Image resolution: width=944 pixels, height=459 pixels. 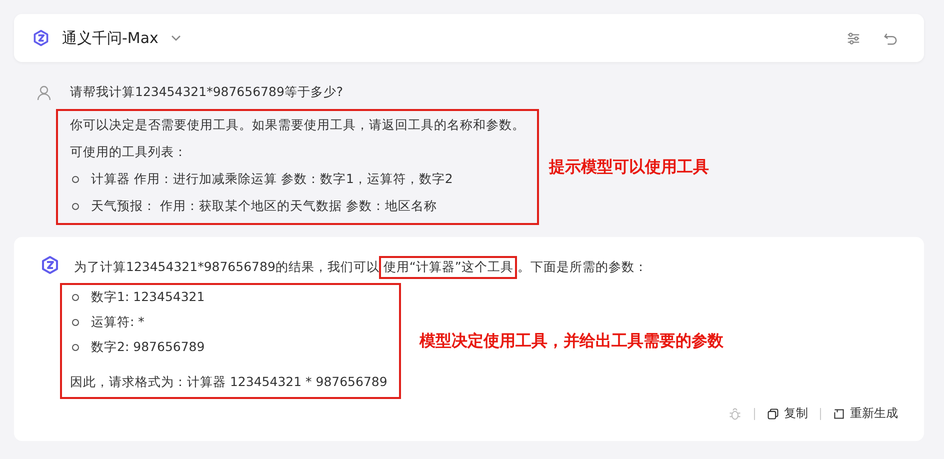 I want to click on conclusion-text: 因此，请求格式为：计算器 123454321 * 987656789, so click(x=229, y=382).